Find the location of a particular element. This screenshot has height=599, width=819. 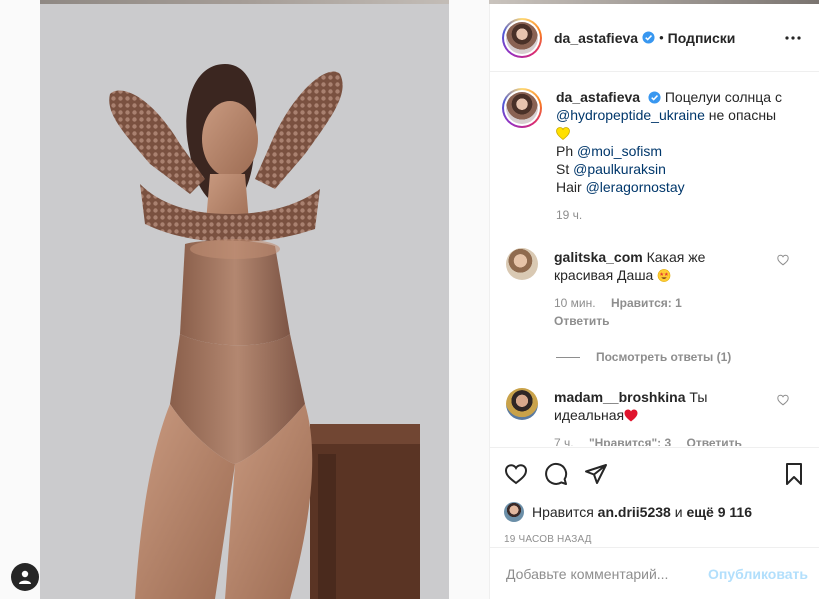

comment-button is located at coordinates (556, 474).